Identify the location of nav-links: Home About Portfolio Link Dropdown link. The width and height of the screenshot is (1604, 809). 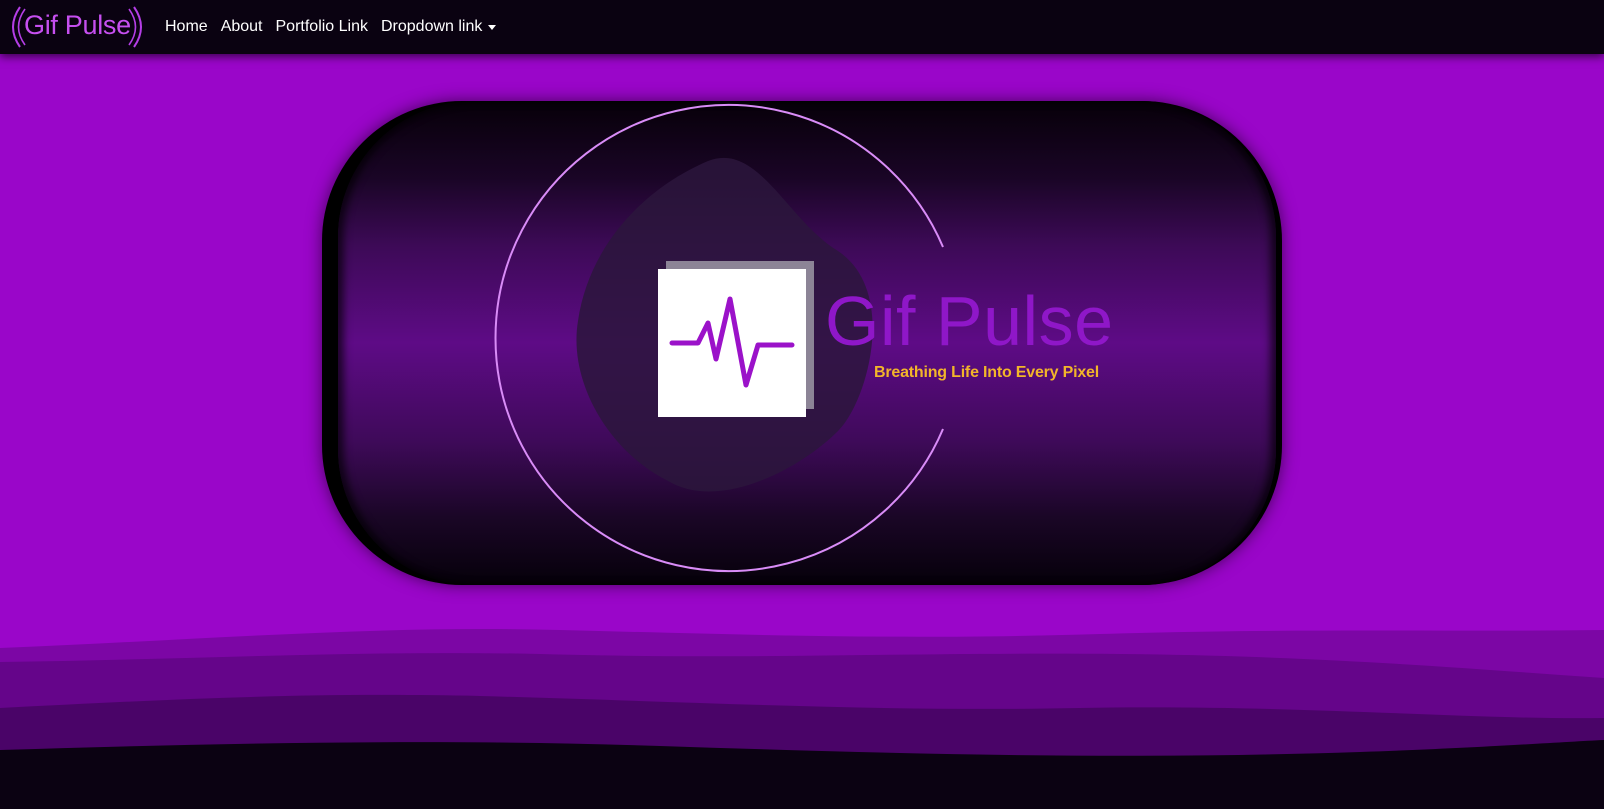
(337, 27).